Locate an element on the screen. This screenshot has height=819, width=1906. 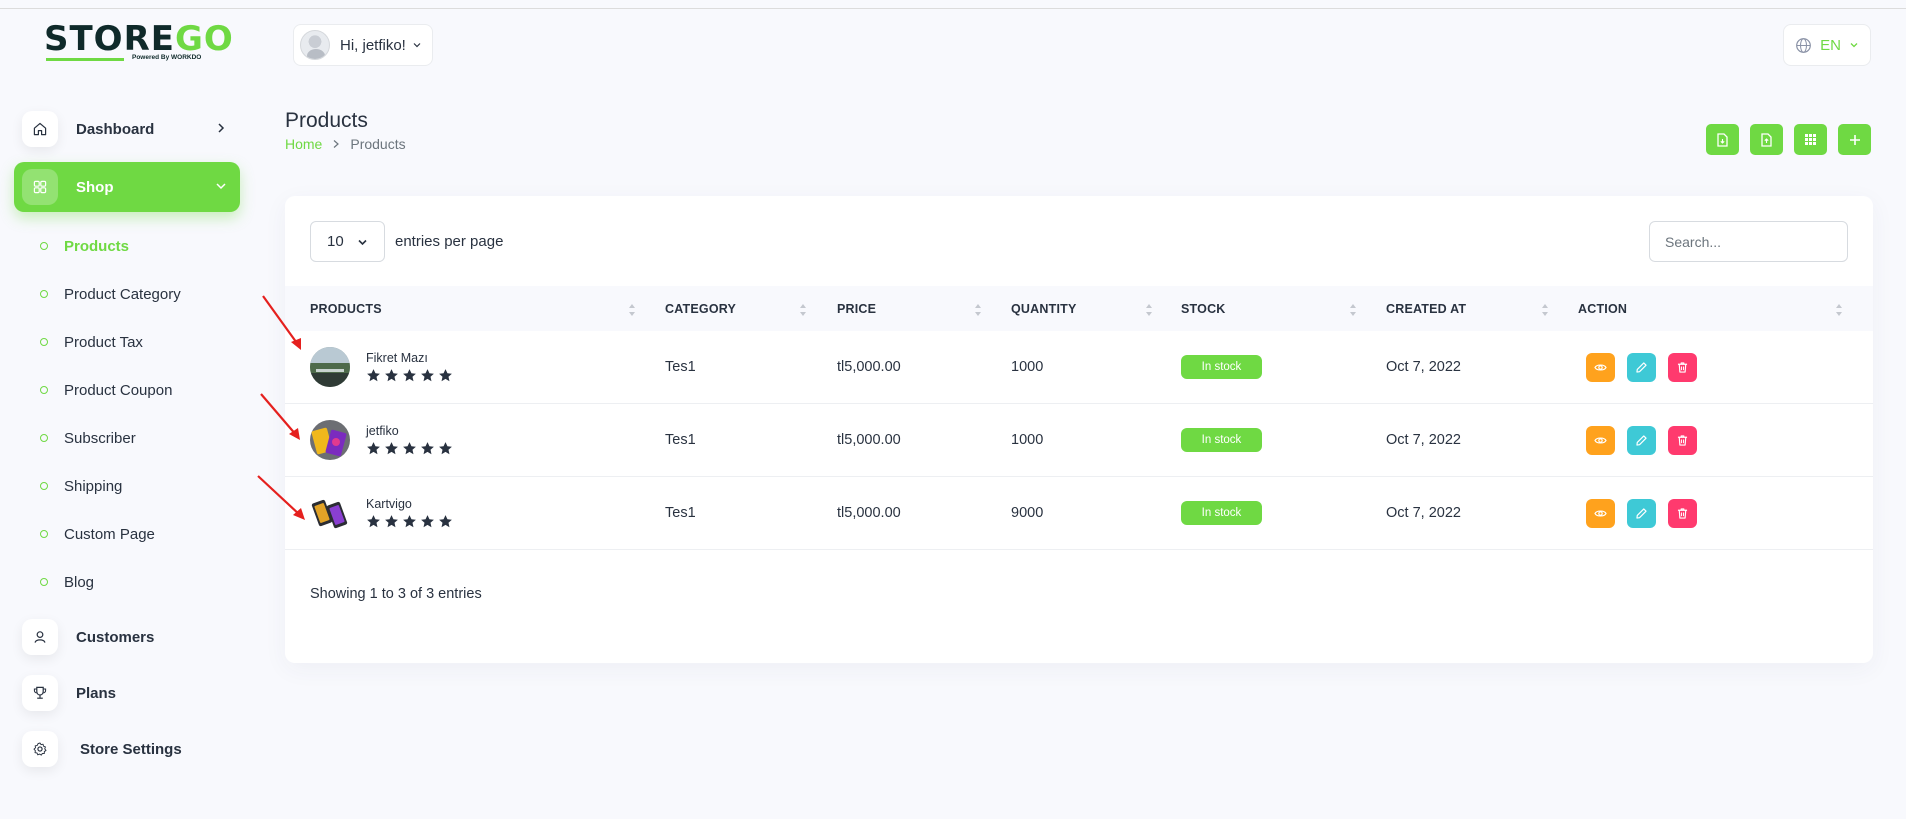
user-icon is located at coordinates (40, 637).